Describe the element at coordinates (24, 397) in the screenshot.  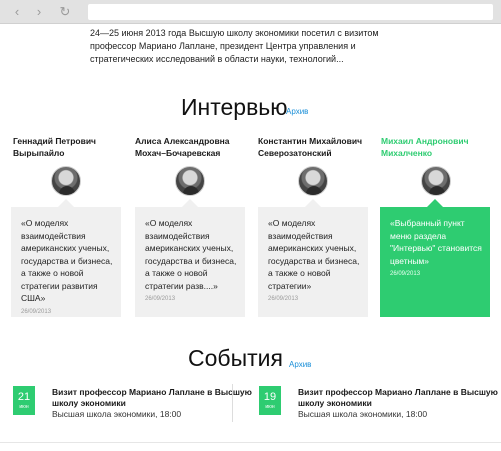
I see `event-day: 21` at that location.